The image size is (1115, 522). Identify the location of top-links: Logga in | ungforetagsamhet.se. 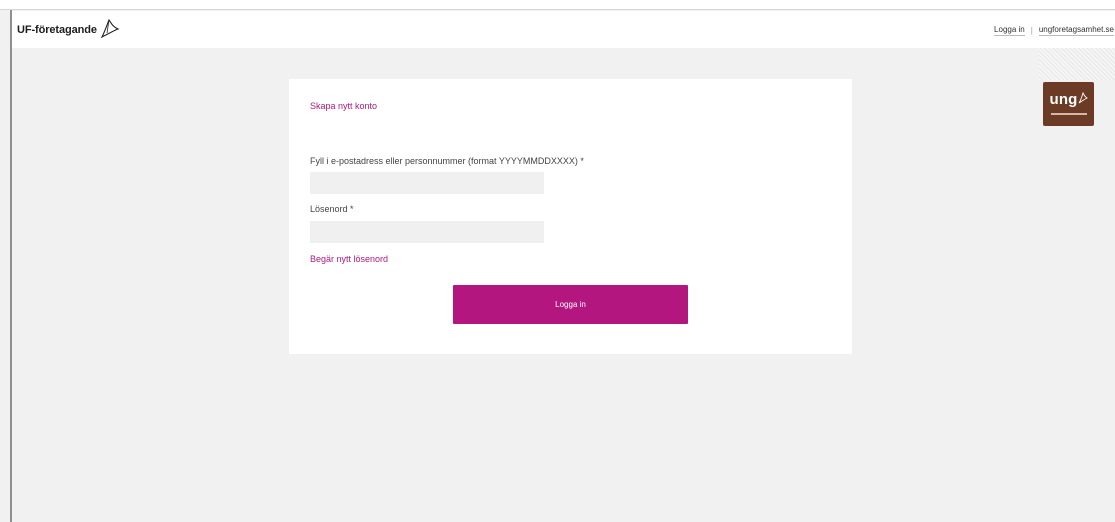
(1054, 30).